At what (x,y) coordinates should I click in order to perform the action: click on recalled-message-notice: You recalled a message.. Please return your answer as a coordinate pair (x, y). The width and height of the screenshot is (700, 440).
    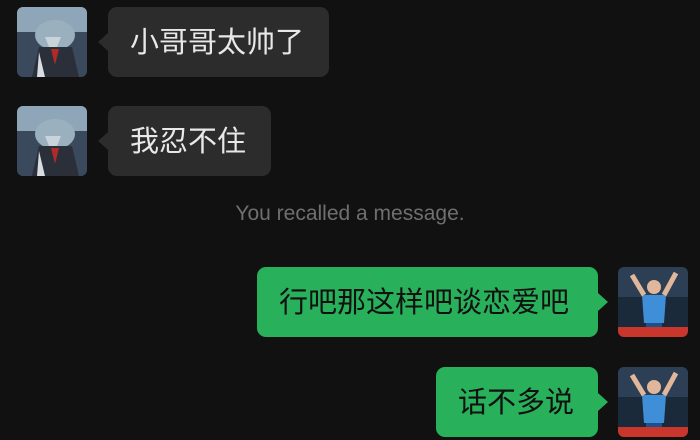
    Looking at the image, I should click on (350, 213).